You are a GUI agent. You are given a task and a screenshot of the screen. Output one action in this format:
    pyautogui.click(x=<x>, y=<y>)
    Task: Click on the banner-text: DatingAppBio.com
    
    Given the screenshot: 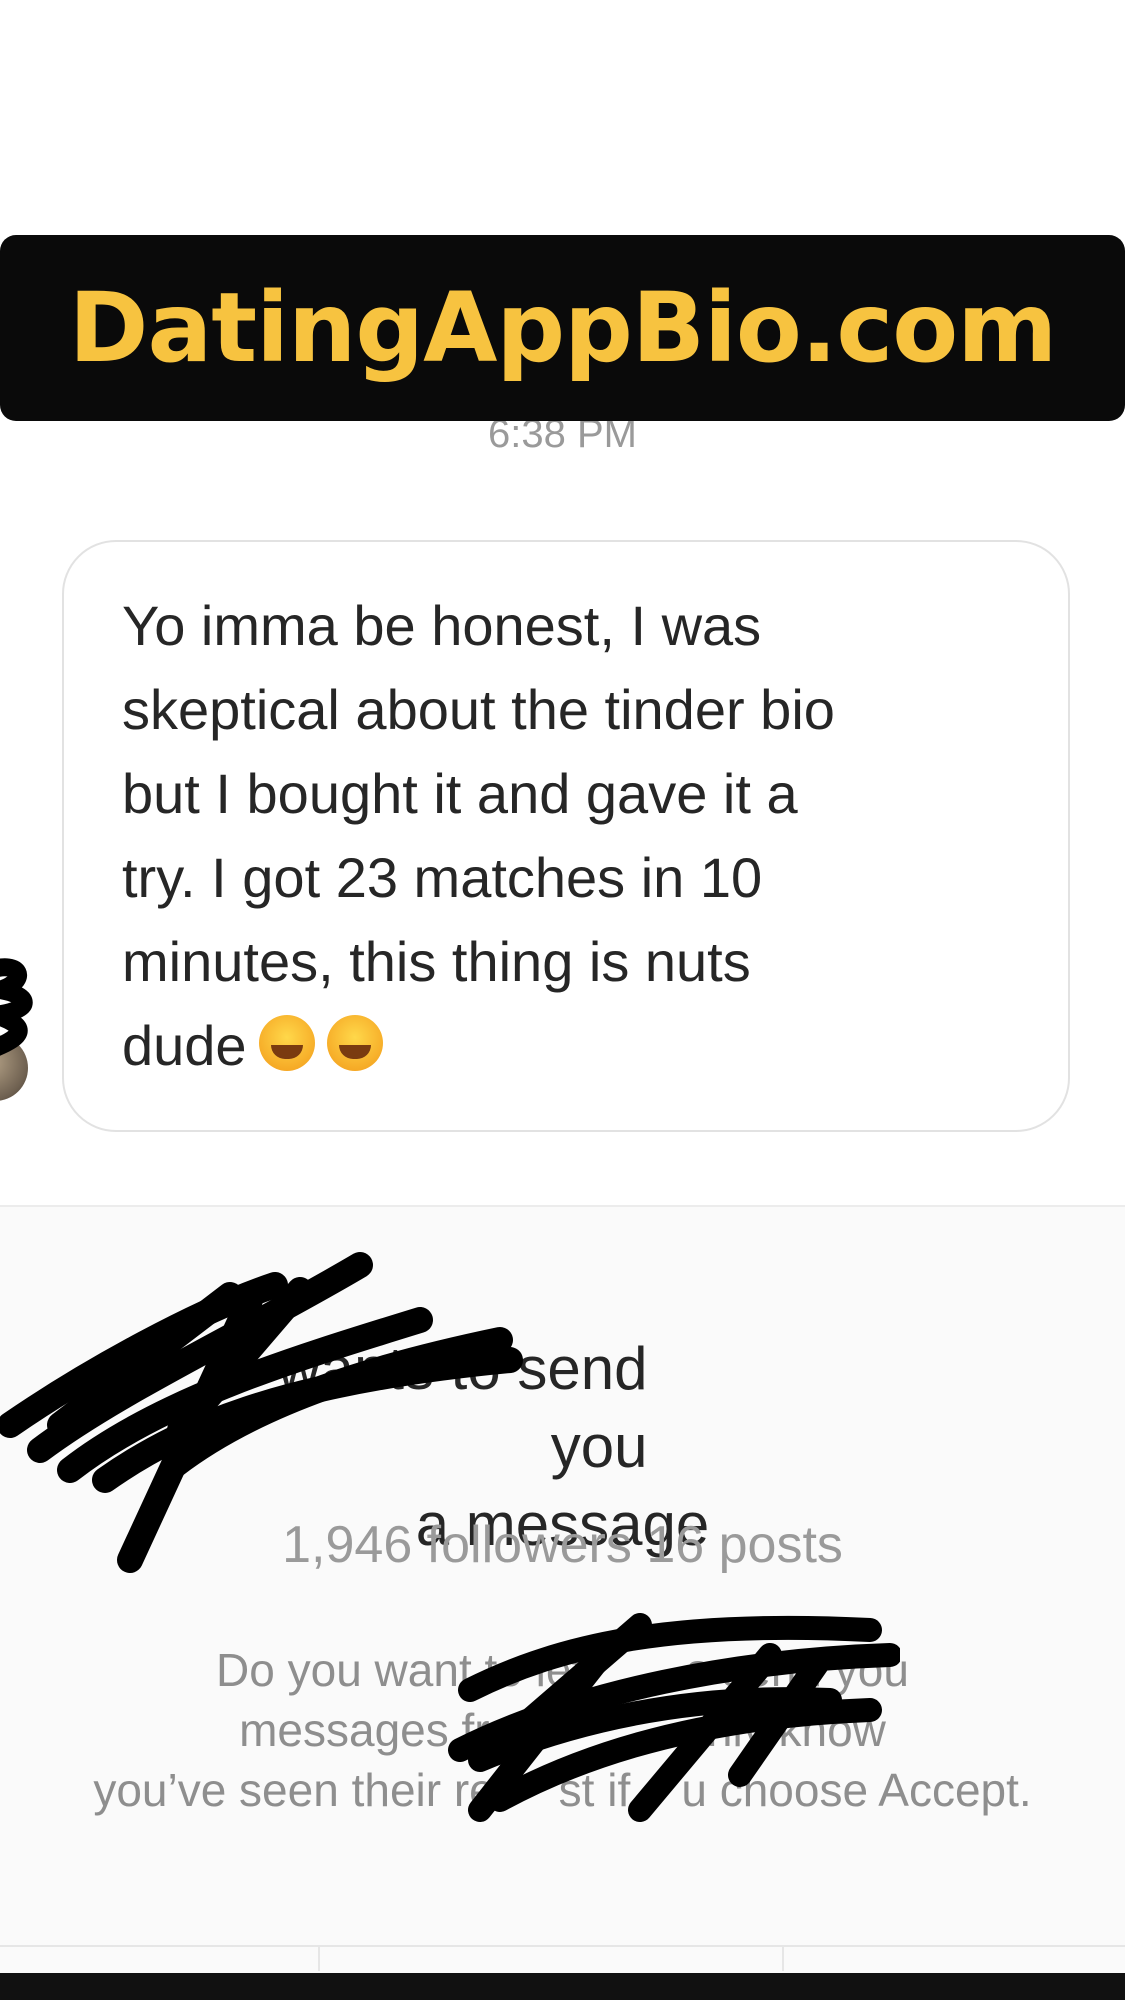 What is the action you would take?
    pyautogui.click(x=562, y=328)
    